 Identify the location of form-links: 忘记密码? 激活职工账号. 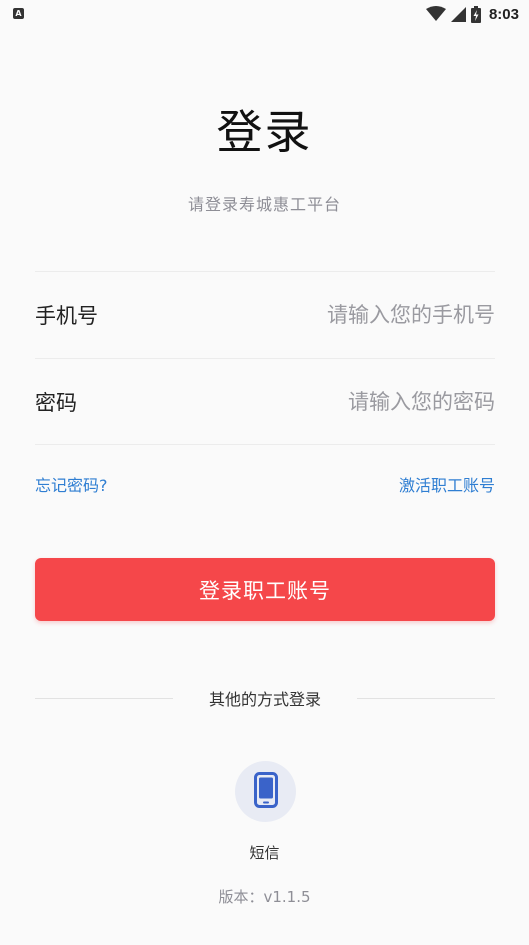
(265, 484).